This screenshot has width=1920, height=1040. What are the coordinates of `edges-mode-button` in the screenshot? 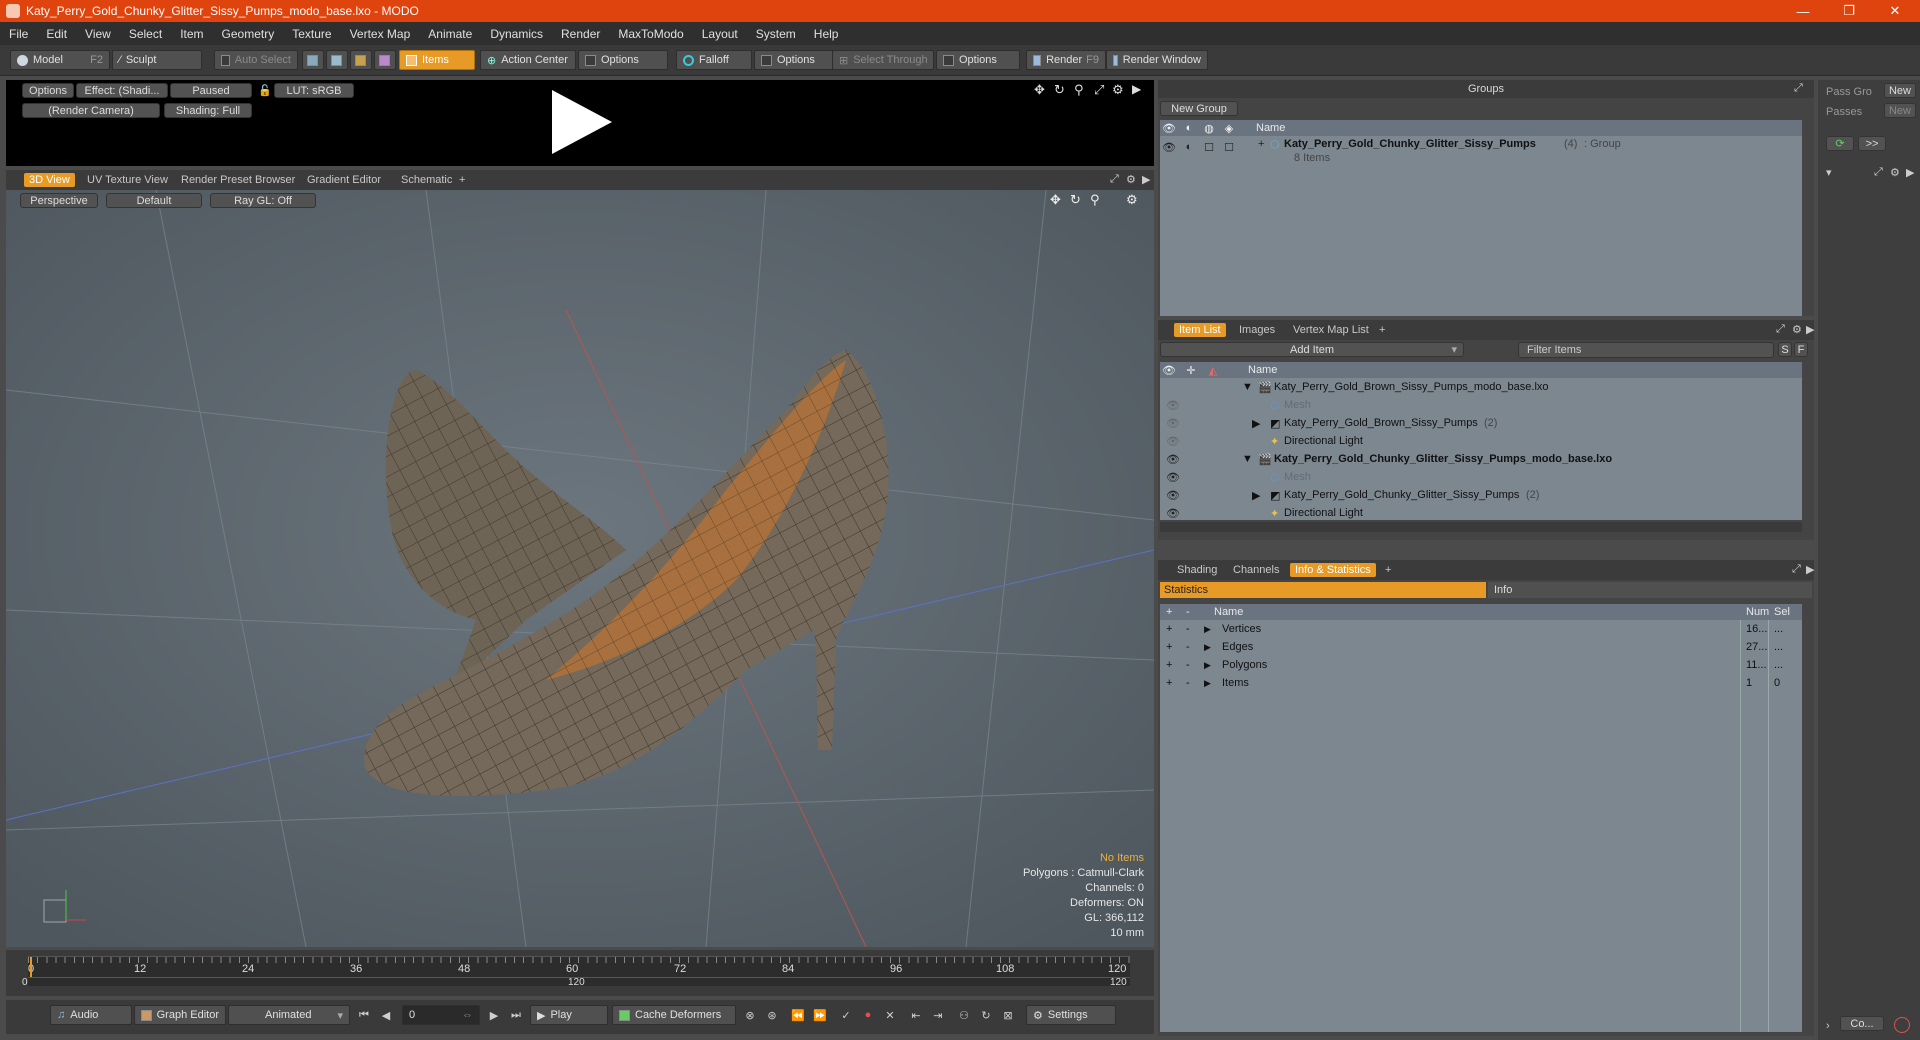 It's located at (337, 60).